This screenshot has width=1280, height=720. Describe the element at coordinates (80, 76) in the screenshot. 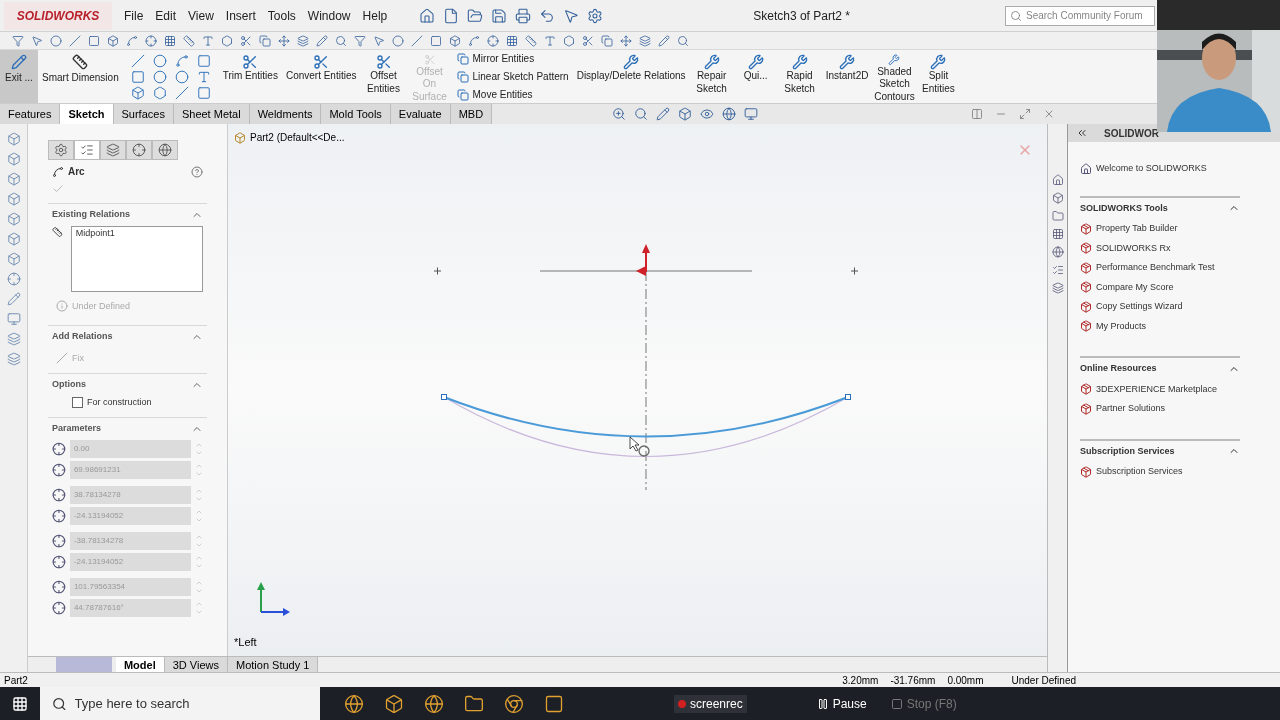

I see `smart-dimension-button: Smart Dimension` at that location.